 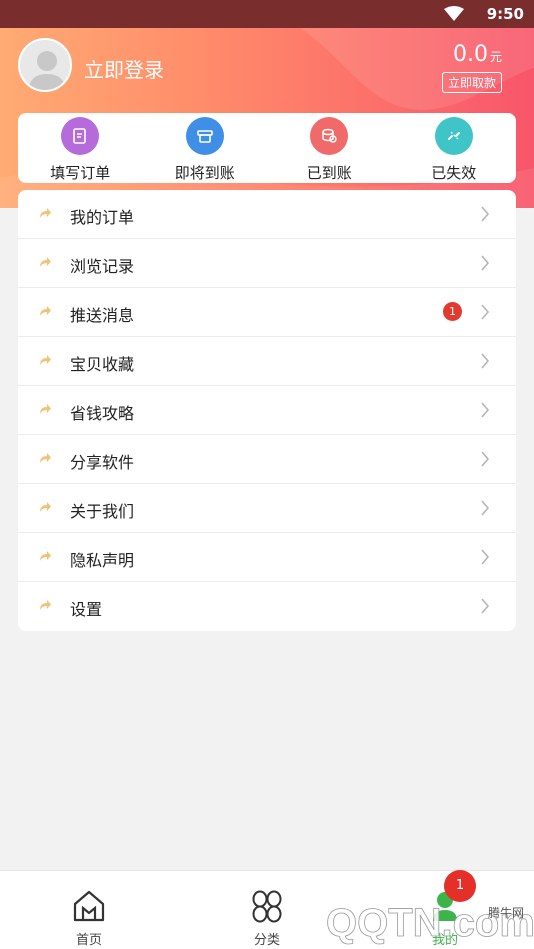 What do you see at coordinates (452, 311) in the screenshot?
I see `notification-badge: 1` at bounding box center [452, 311].